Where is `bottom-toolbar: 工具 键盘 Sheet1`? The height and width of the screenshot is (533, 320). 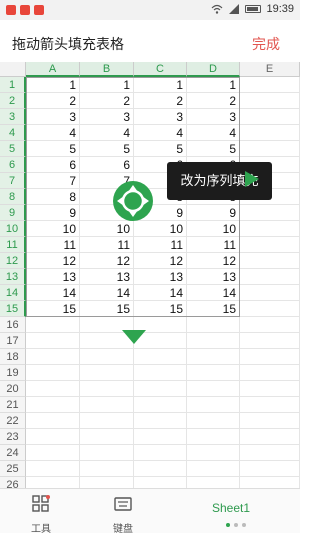
bottom-toolbar: 工具 键盘 Sheet1 is located at coordinates (150, 510).